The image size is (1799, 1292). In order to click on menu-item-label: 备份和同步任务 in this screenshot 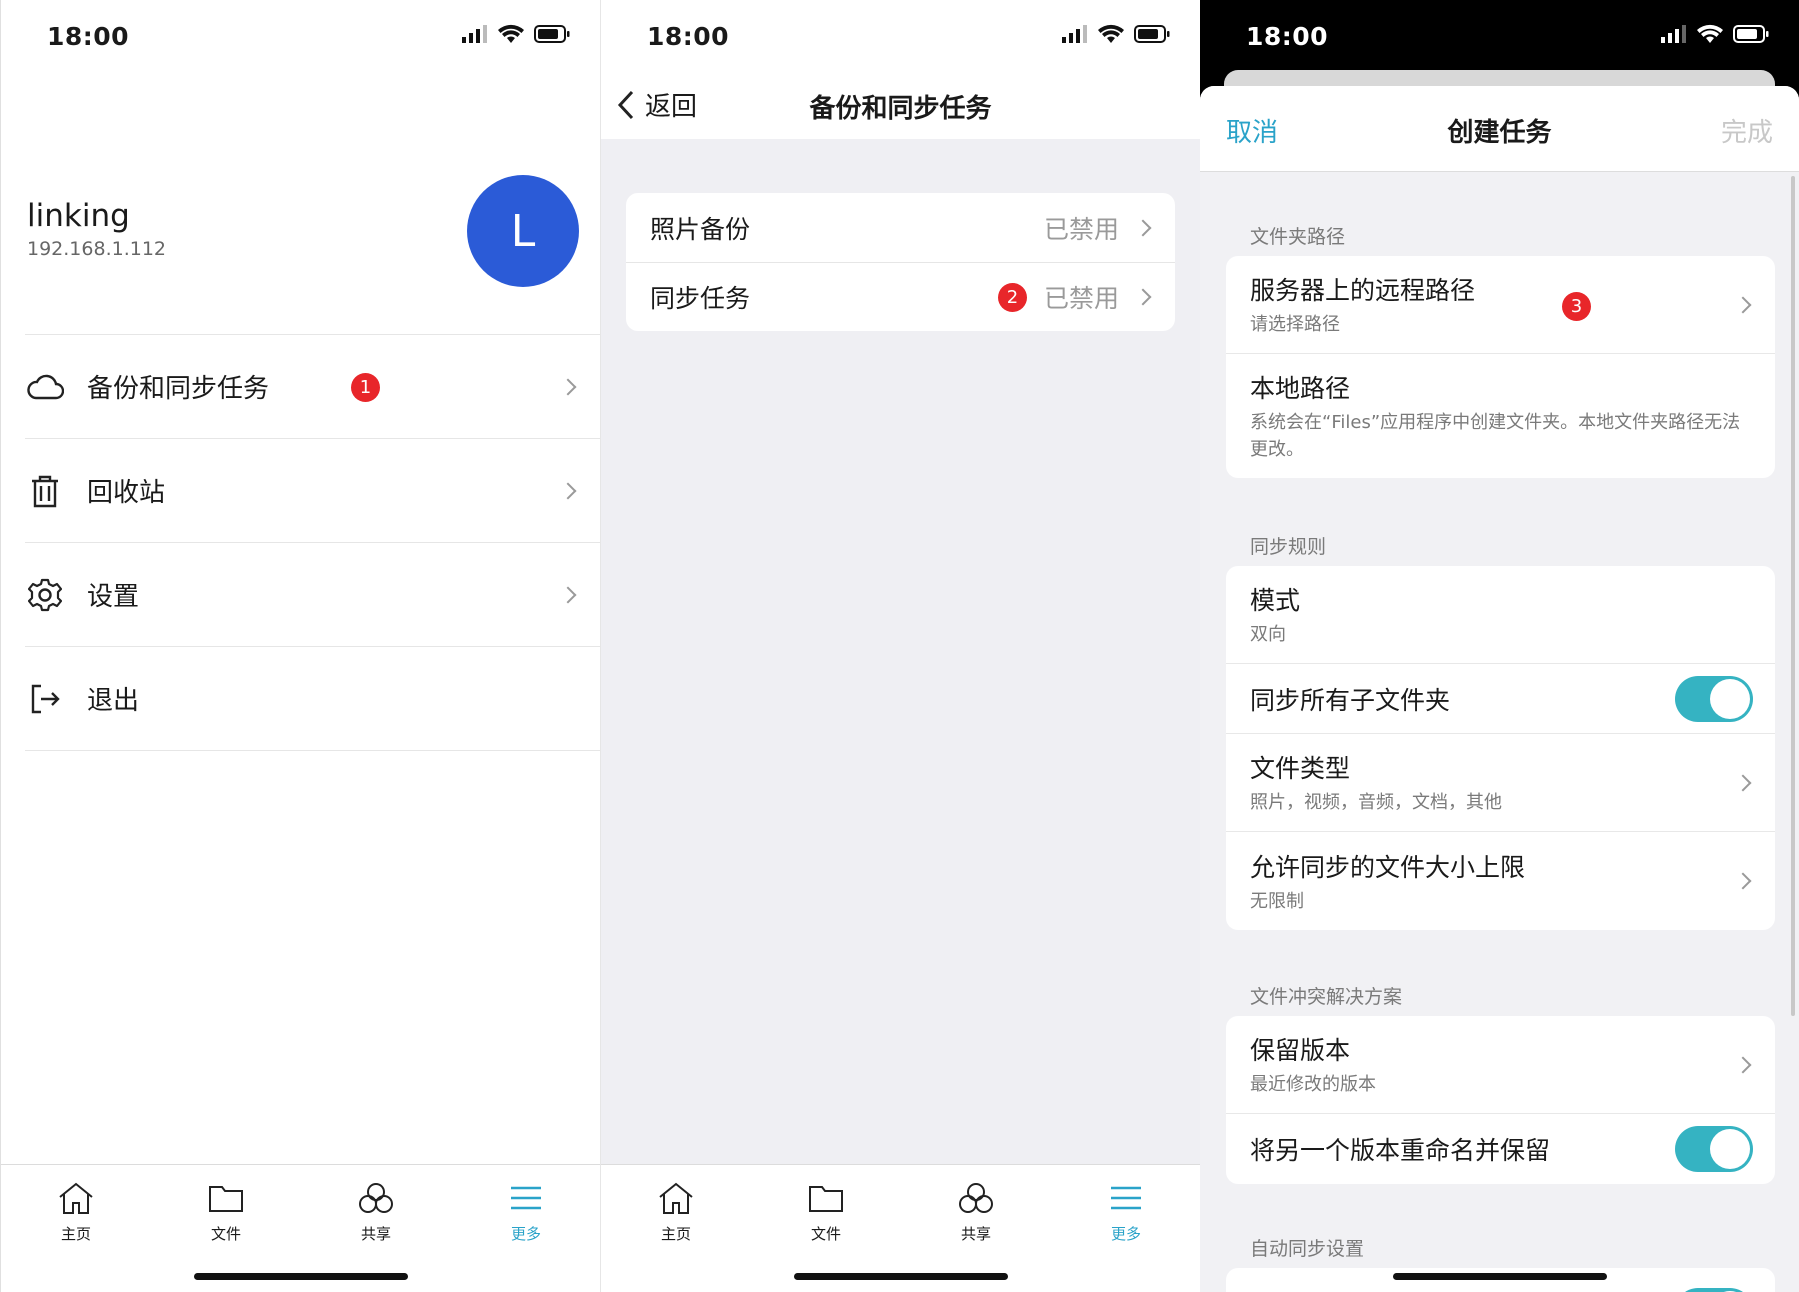, I will do `click(178, 389)`.